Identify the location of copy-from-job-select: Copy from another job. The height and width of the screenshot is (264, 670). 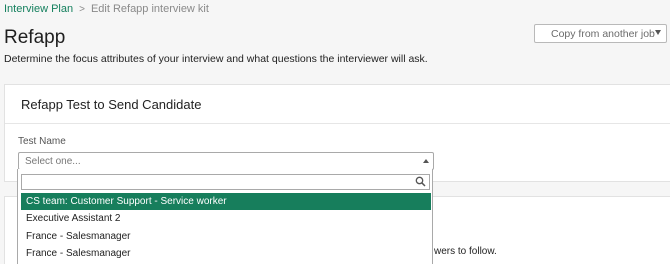
(600, 33).